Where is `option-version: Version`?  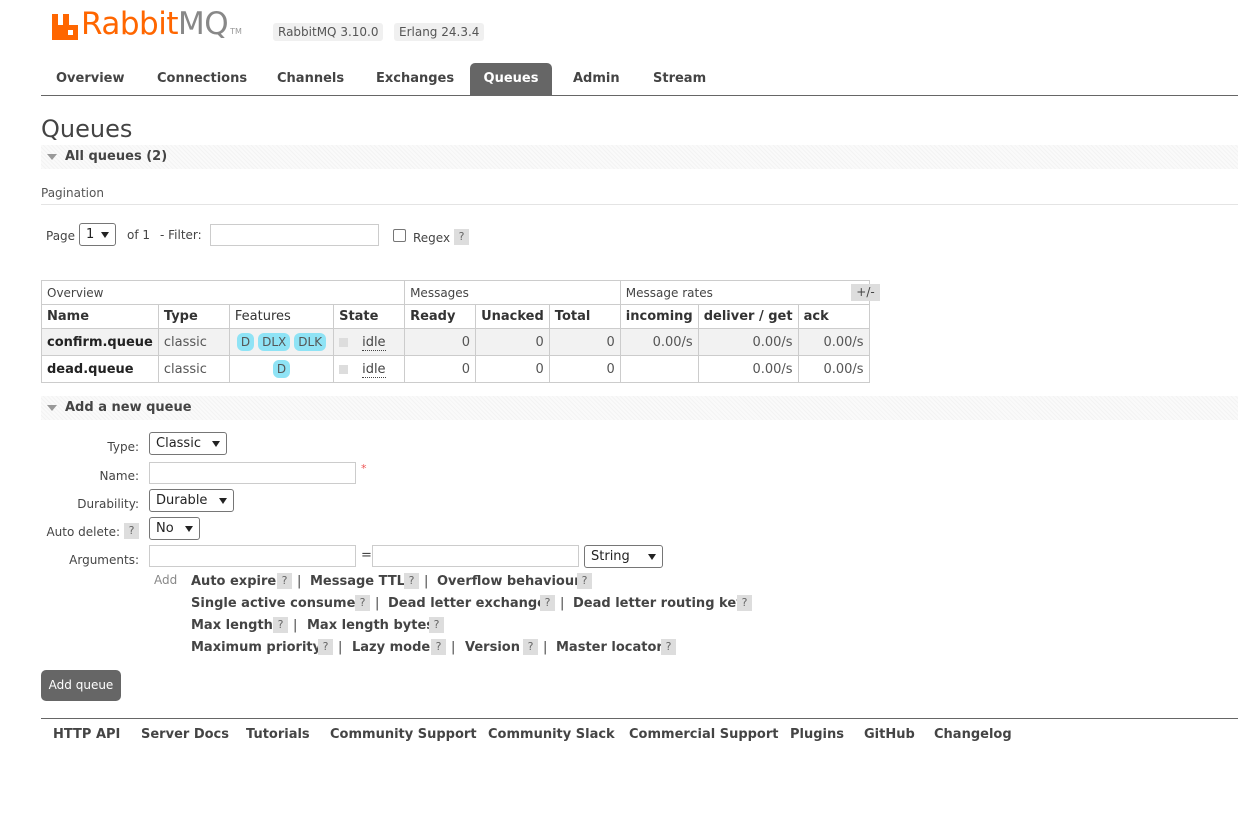 option-version: Version is located at coordinates (492, 647).